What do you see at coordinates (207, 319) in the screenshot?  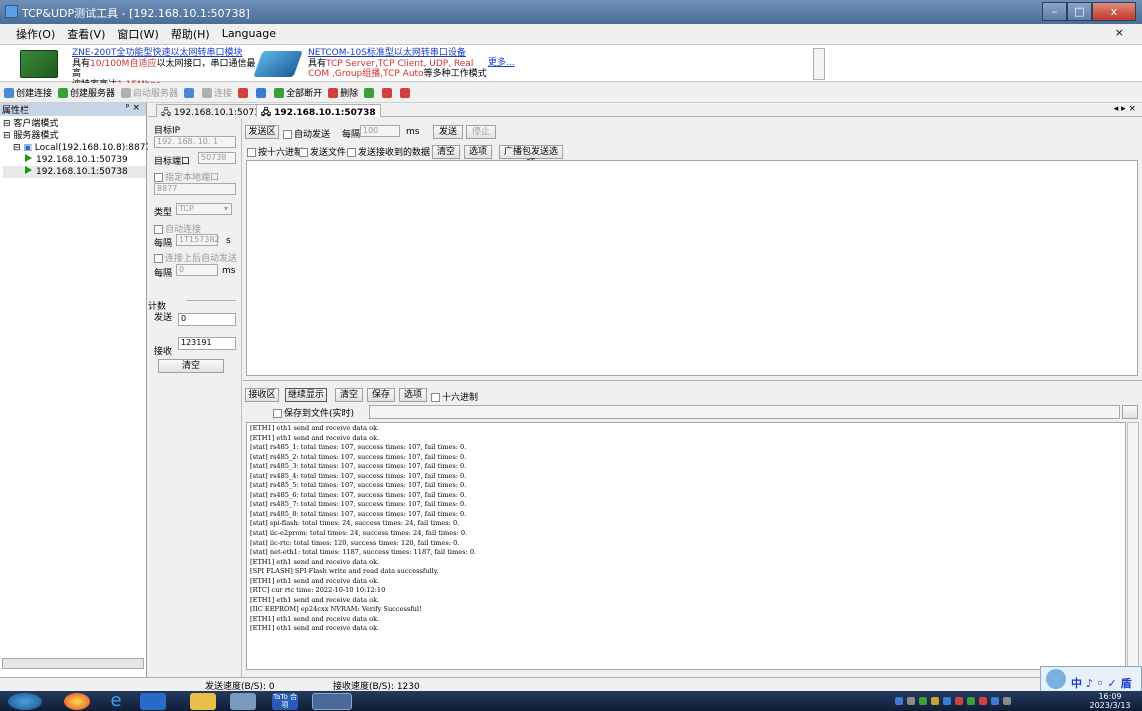 I see `send-count-field: 0` at bounding box center [207, 319].